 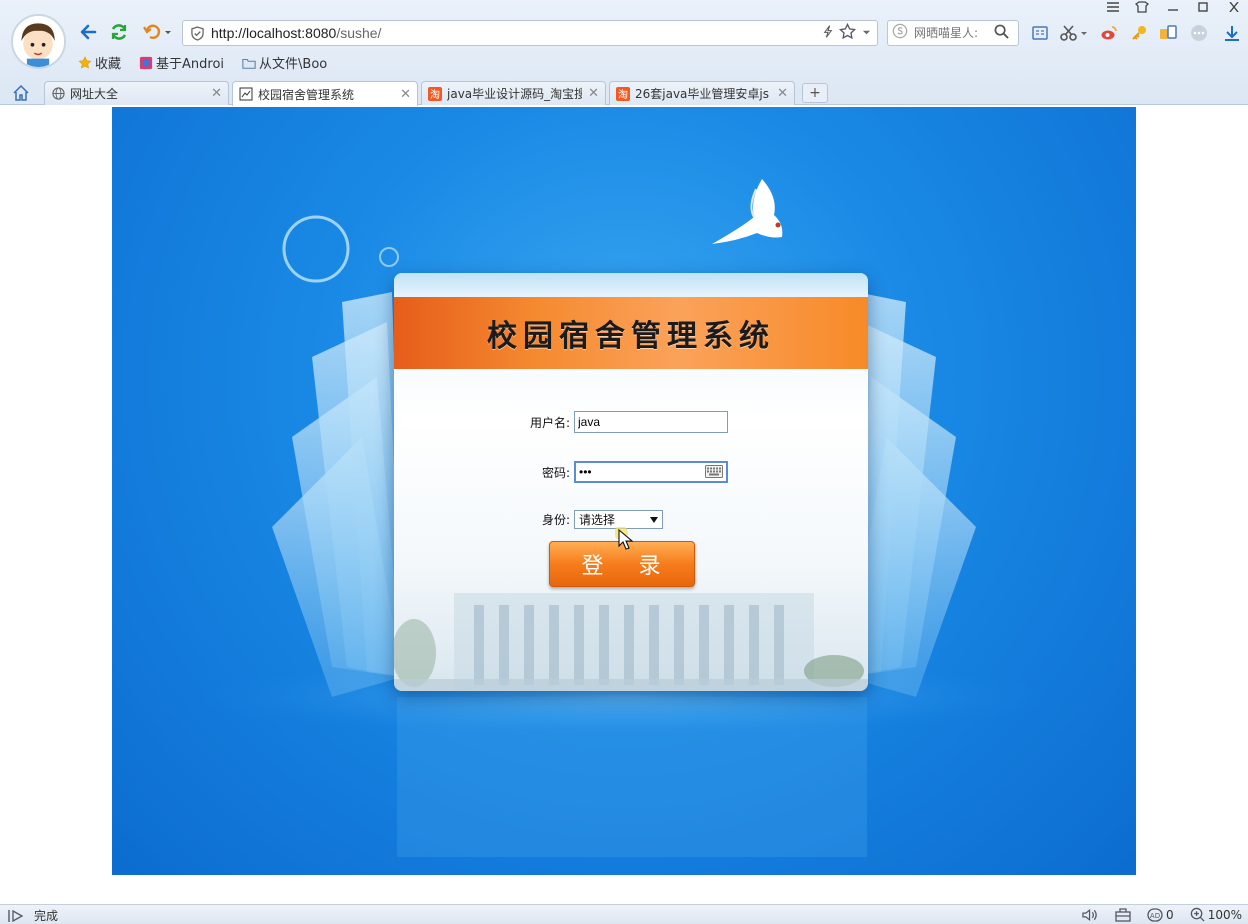 I want to click on lightning-icon, so click(x=828, y=33).